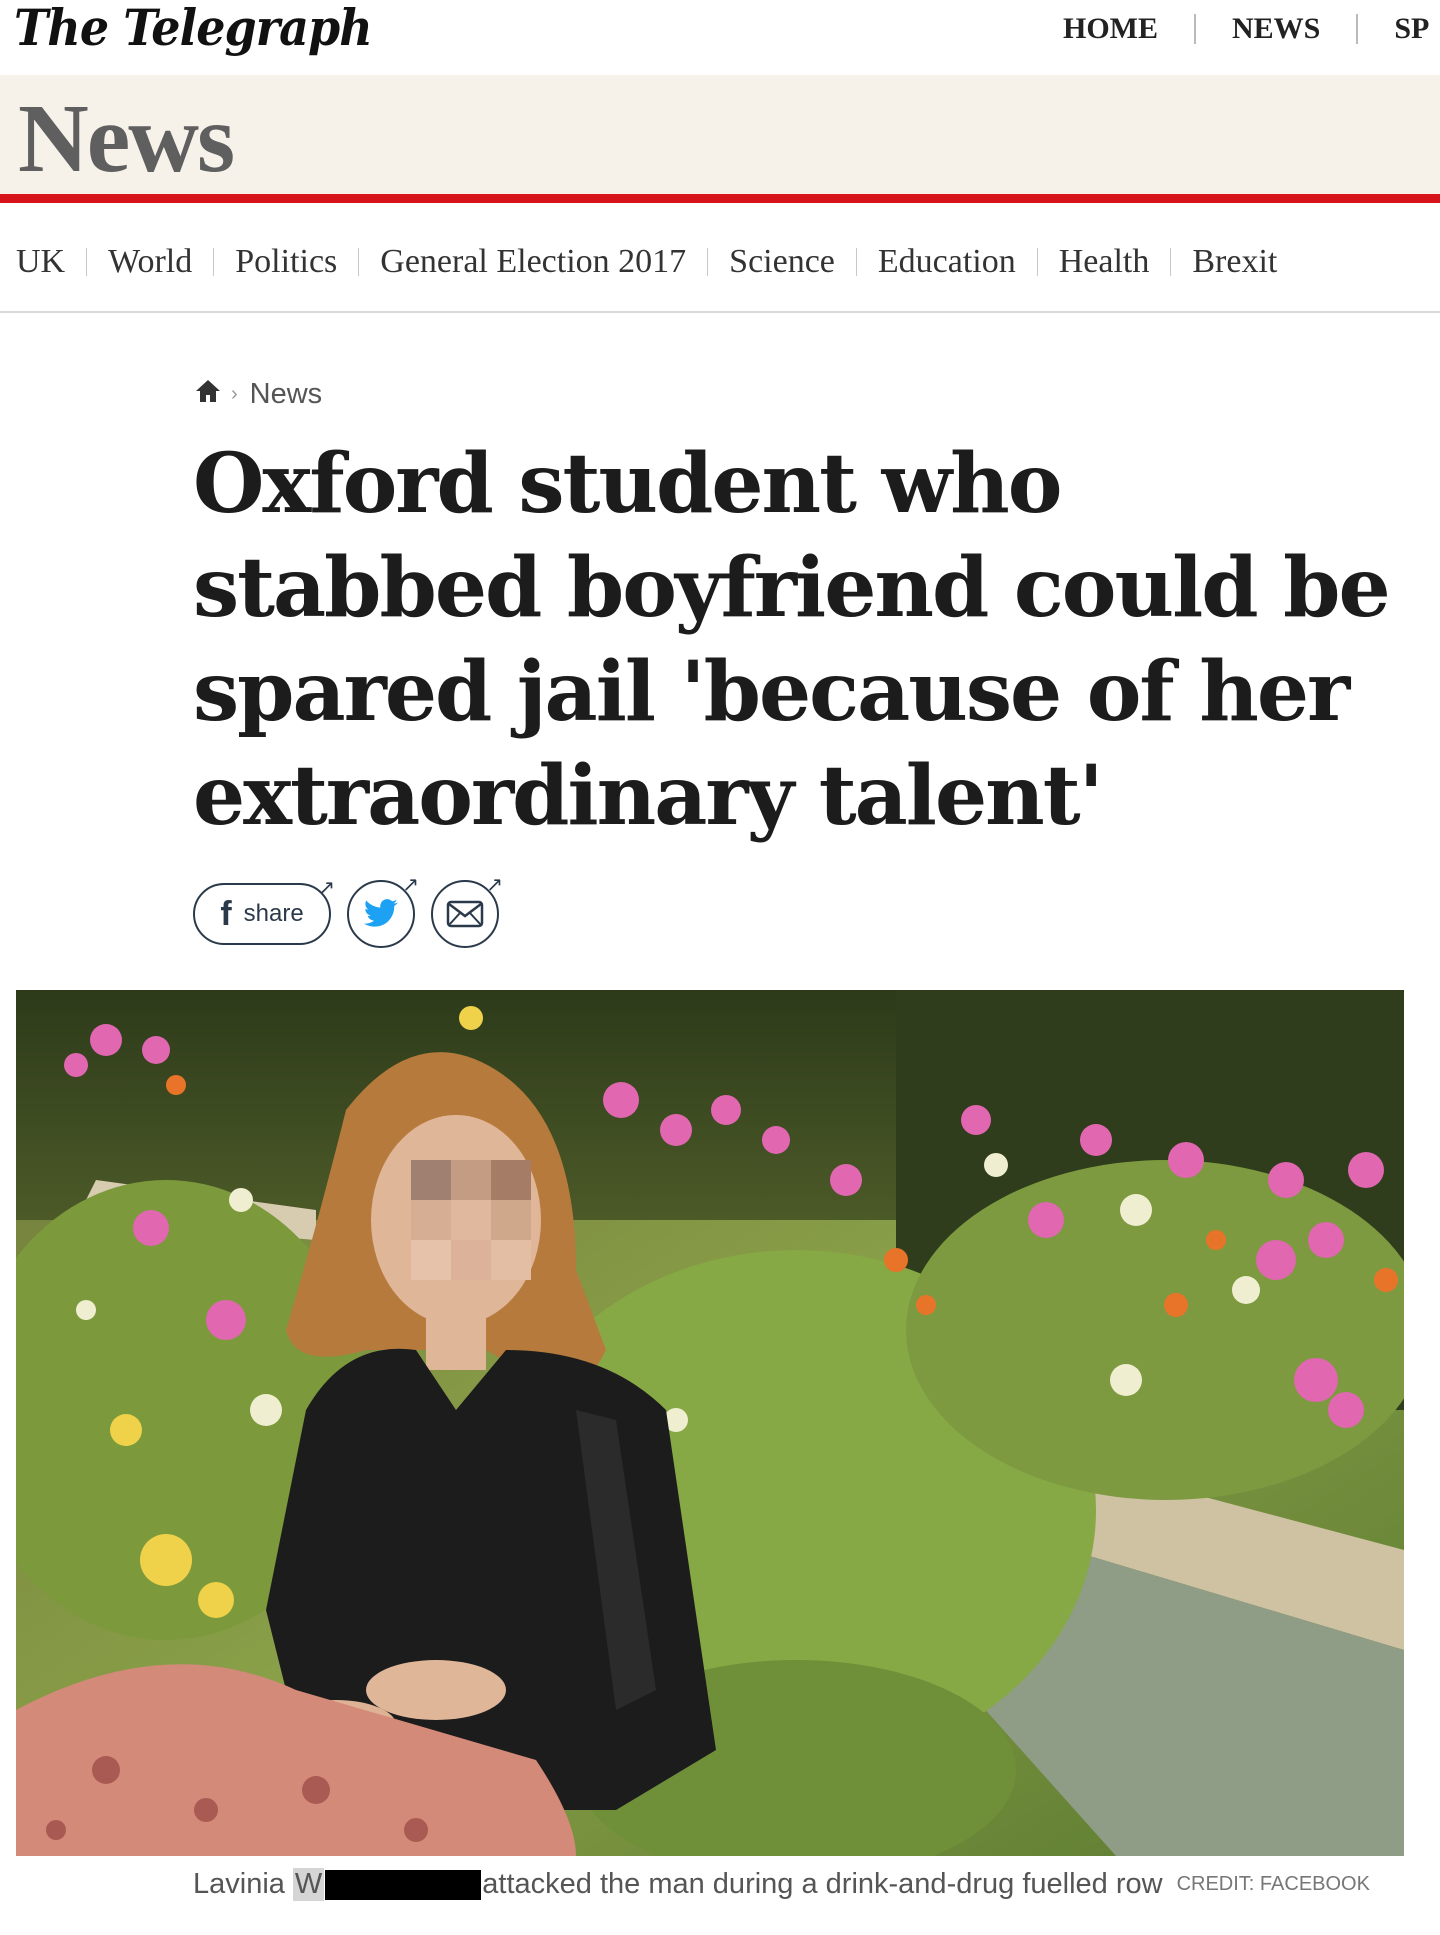  Describe the element at coordinates (226, 913) in the screenshot. I see `facebook-icon: f` at that location.